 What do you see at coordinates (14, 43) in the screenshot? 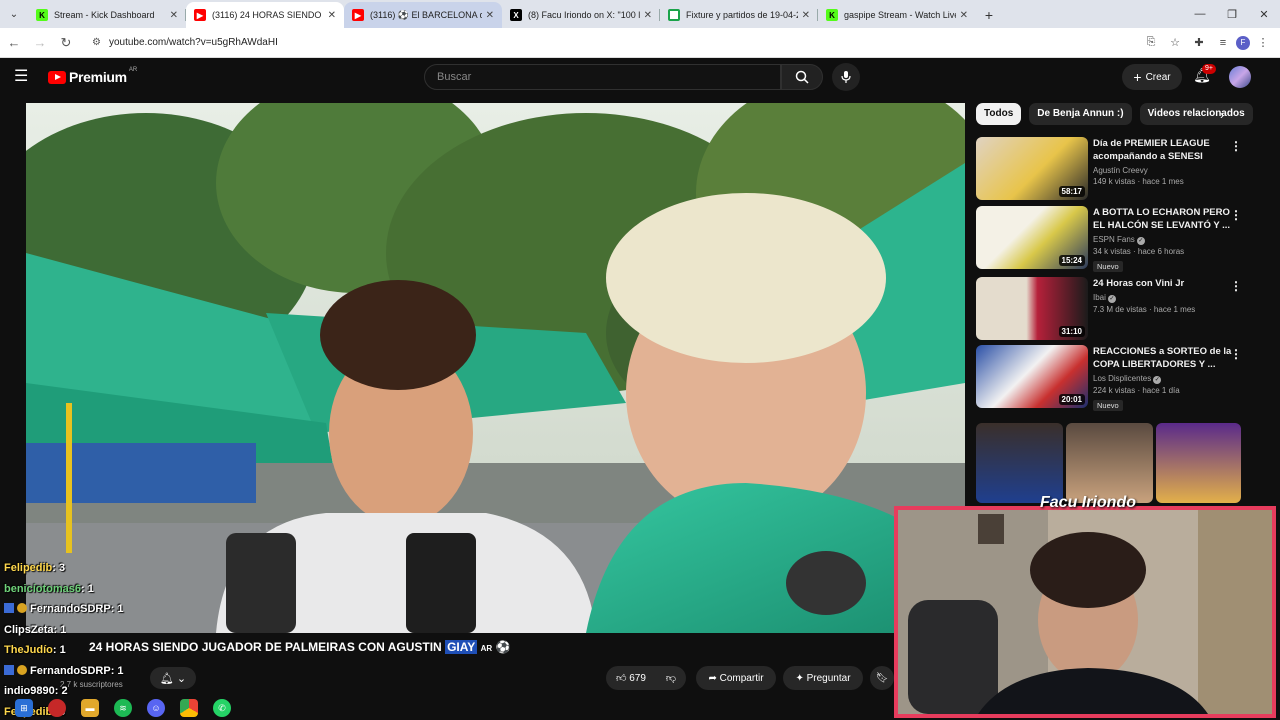
I see `back-icon: ←` at bounding box center [14, 43].